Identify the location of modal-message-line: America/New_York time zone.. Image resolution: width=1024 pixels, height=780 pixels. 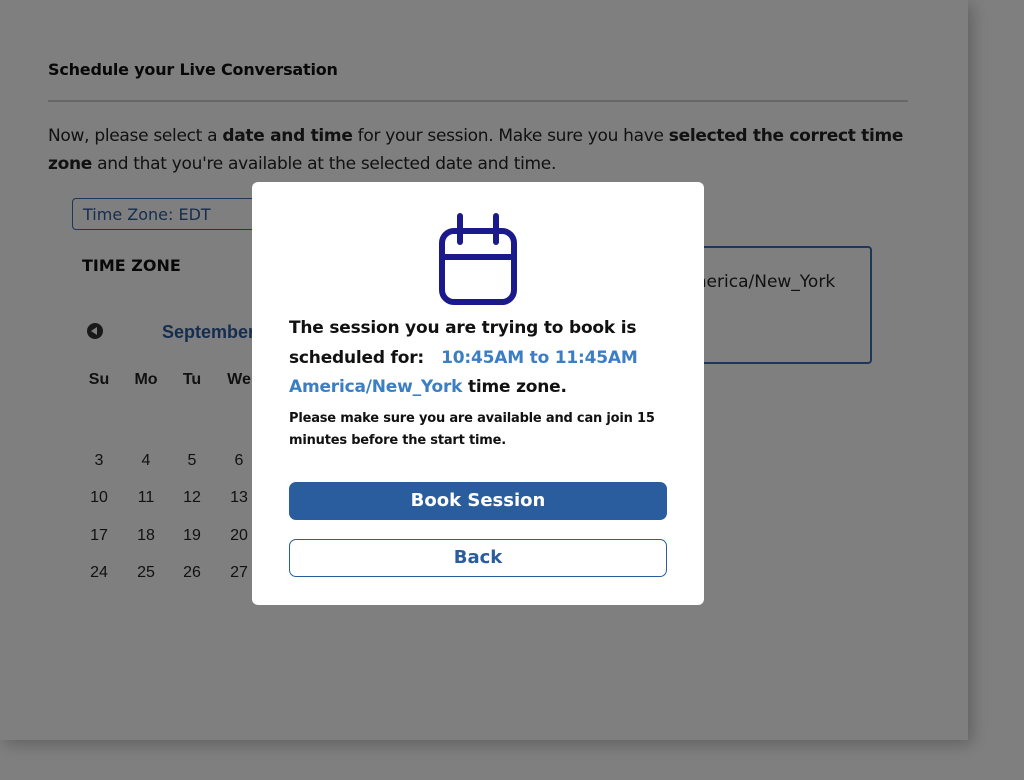
(428, 387).